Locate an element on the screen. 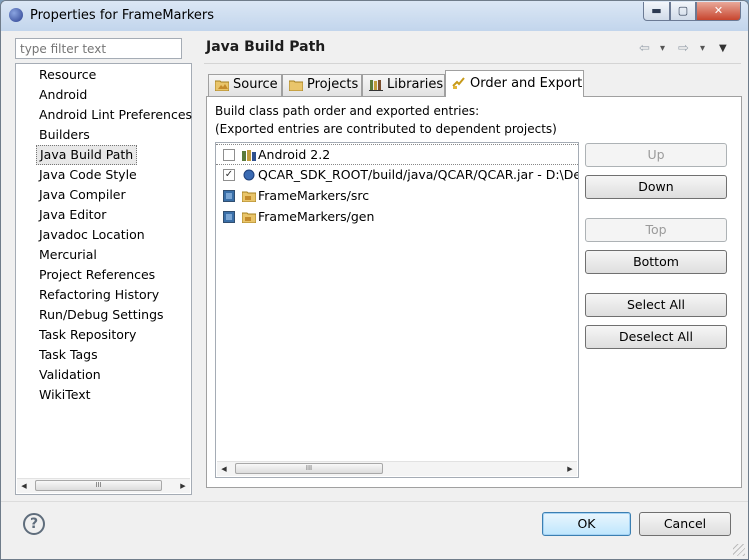  nav-item-task-tags: Task Tags is located at coordinates (68, 355).